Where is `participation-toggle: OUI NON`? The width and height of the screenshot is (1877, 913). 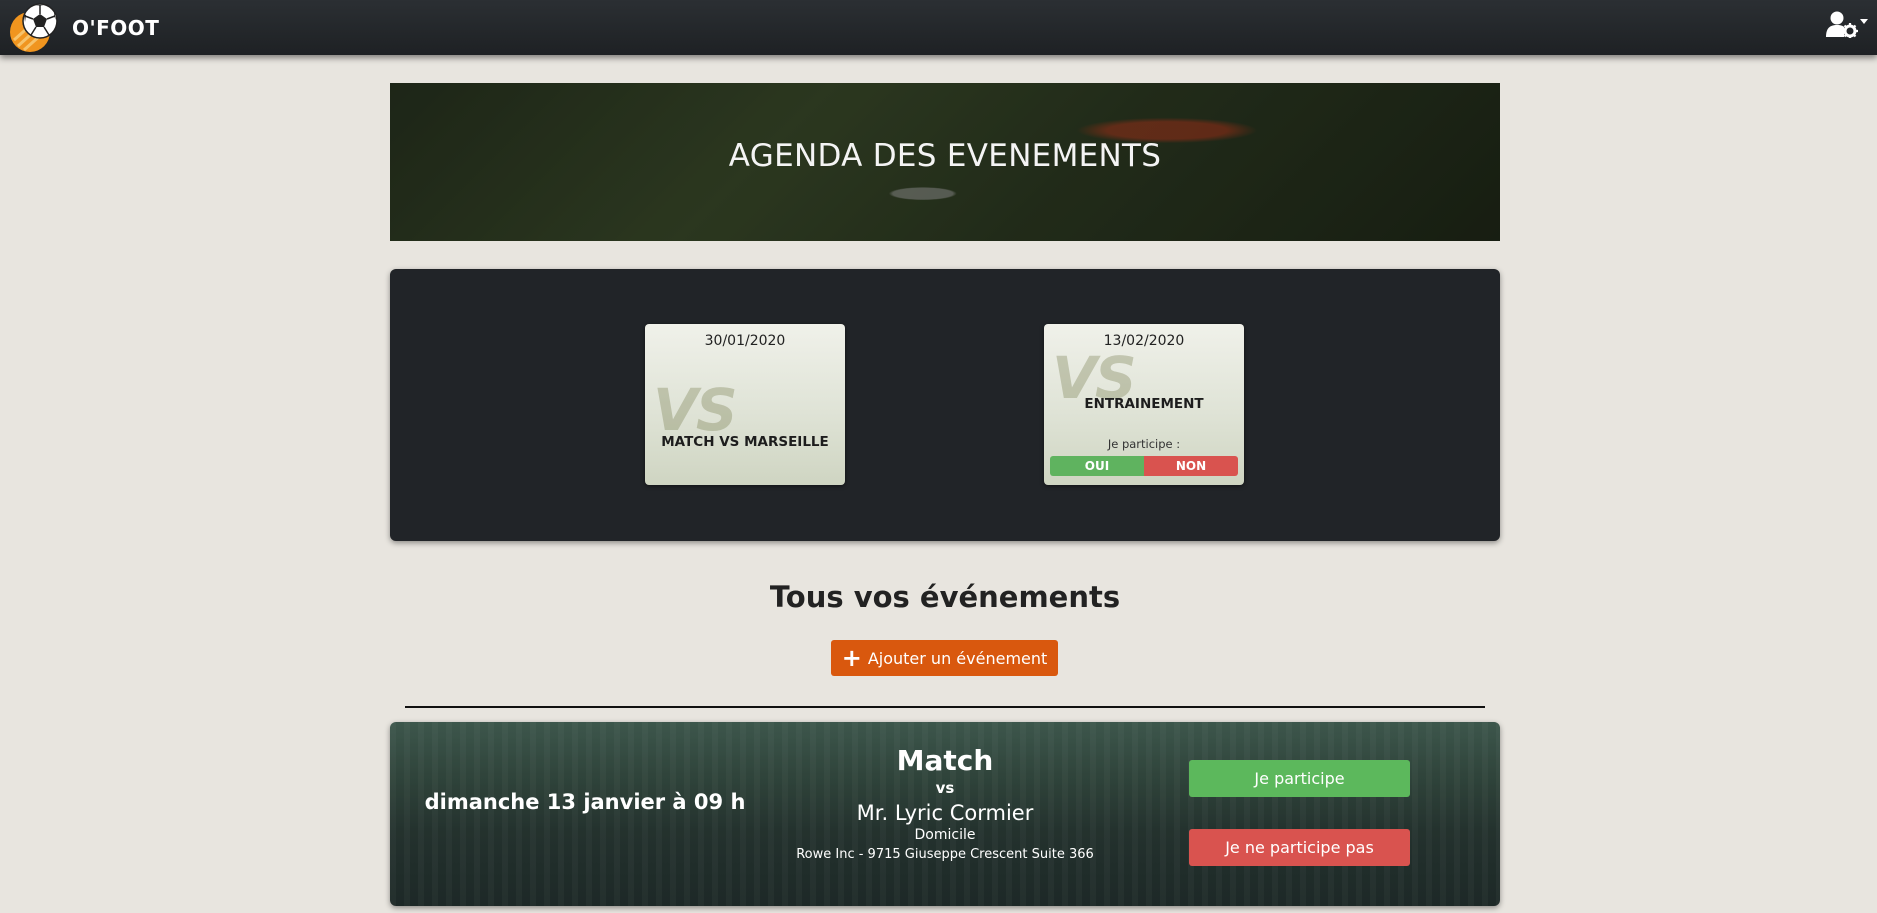 participation-toggle: OUI NON is located at coordinates (1144, 466).